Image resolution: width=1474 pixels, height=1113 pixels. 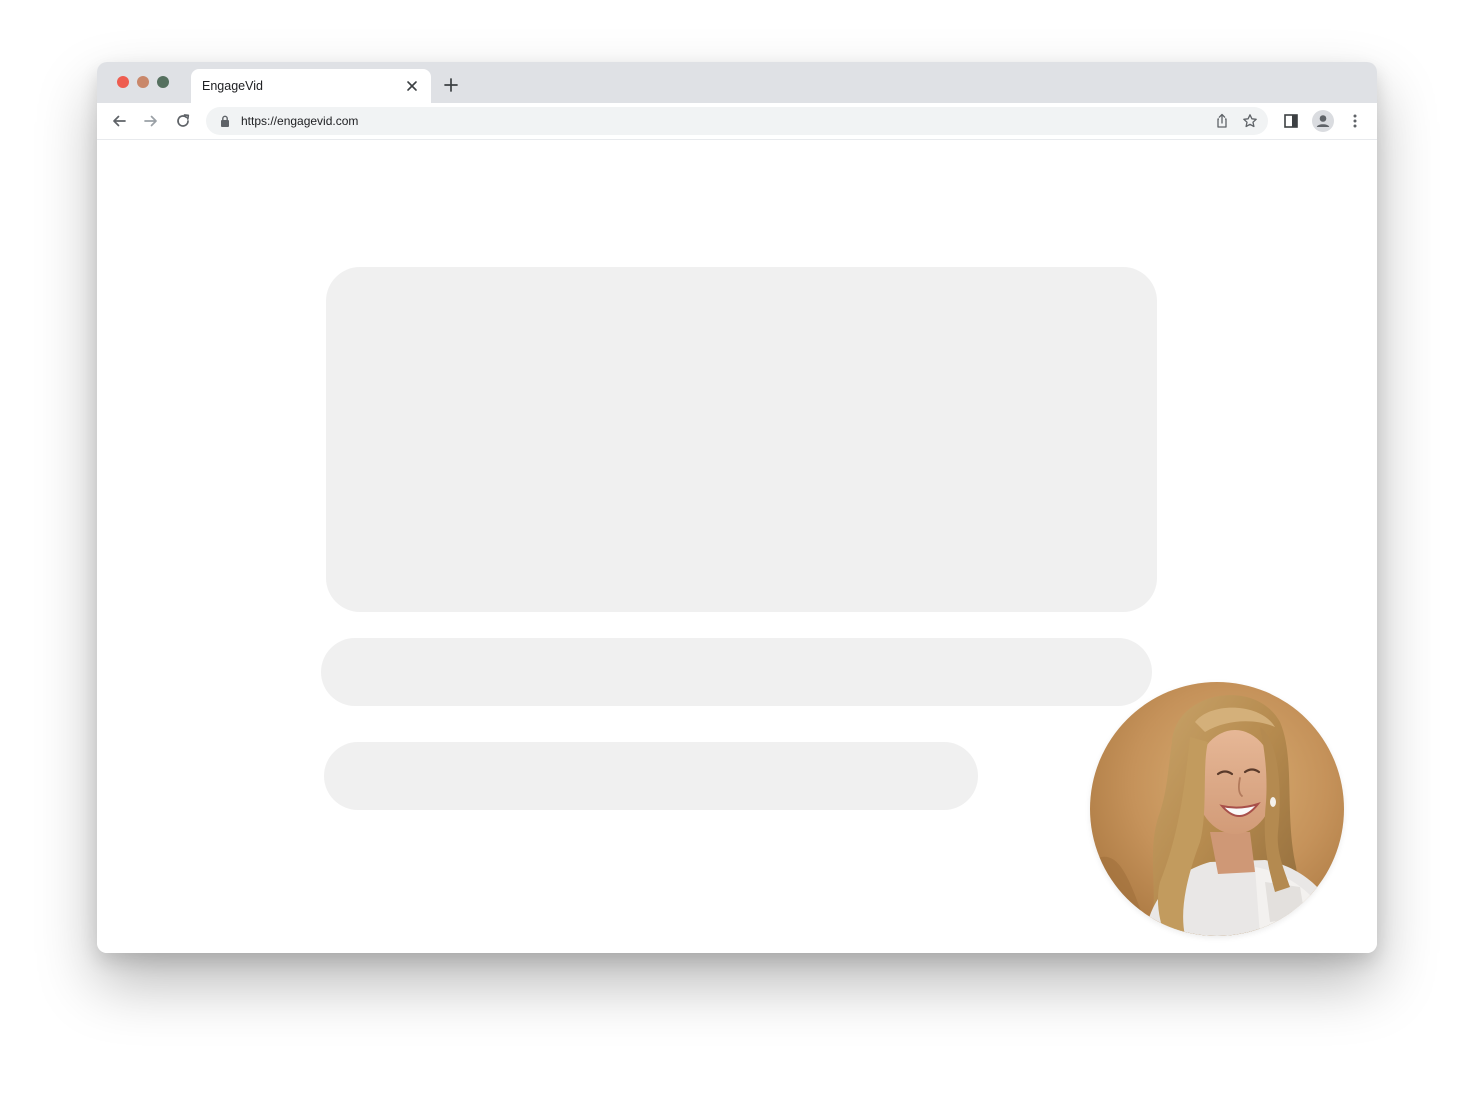 I want to click on address-bar: https://engagevid.com, so click(x=737, y=121).